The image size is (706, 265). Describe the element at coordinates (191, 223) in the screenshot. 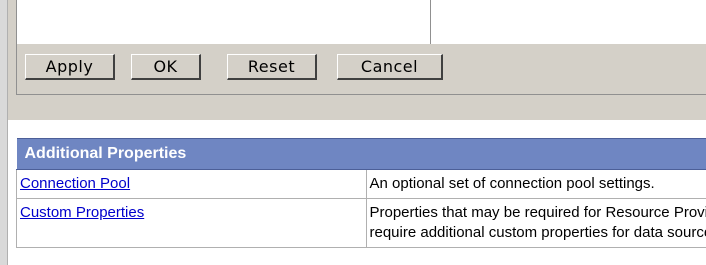

I see `property-name-cell: Custom Properties` at that location.